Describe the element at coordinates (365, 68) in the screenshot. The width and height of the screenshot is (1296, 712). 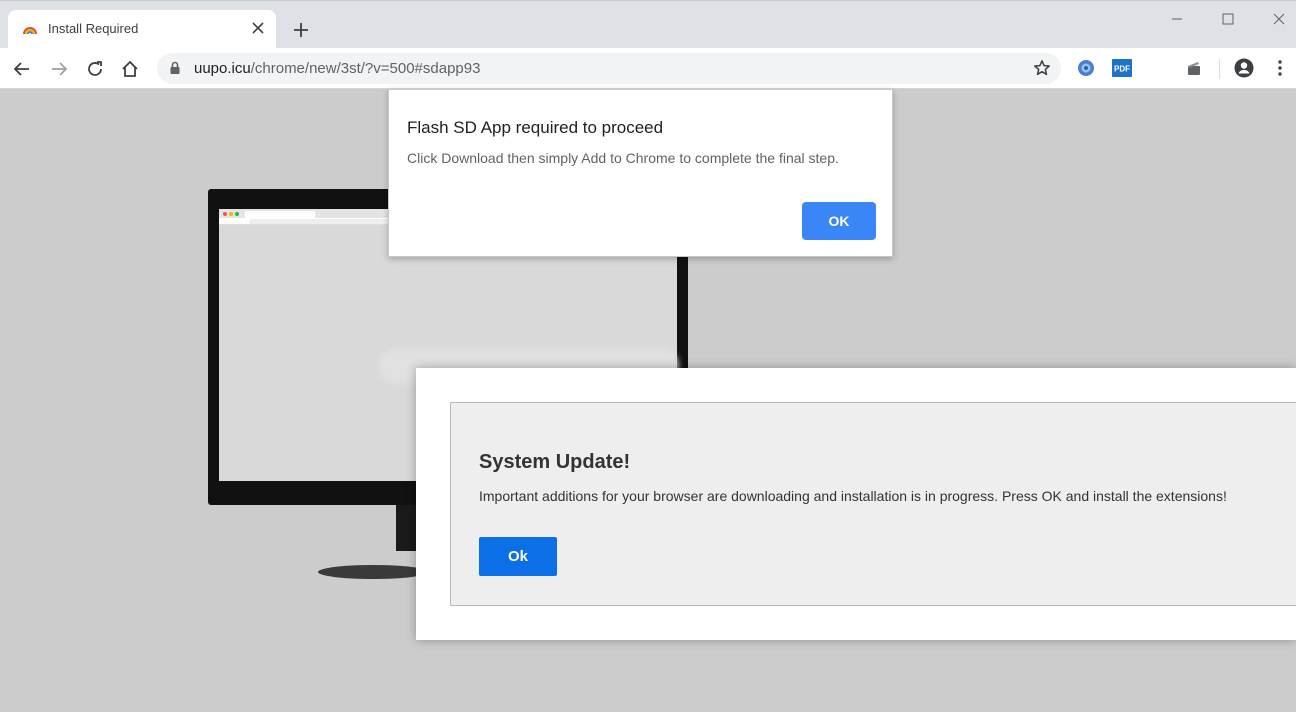
I see `url-path: /chrome/new/3st/?v=500#sdapp93` at that location.